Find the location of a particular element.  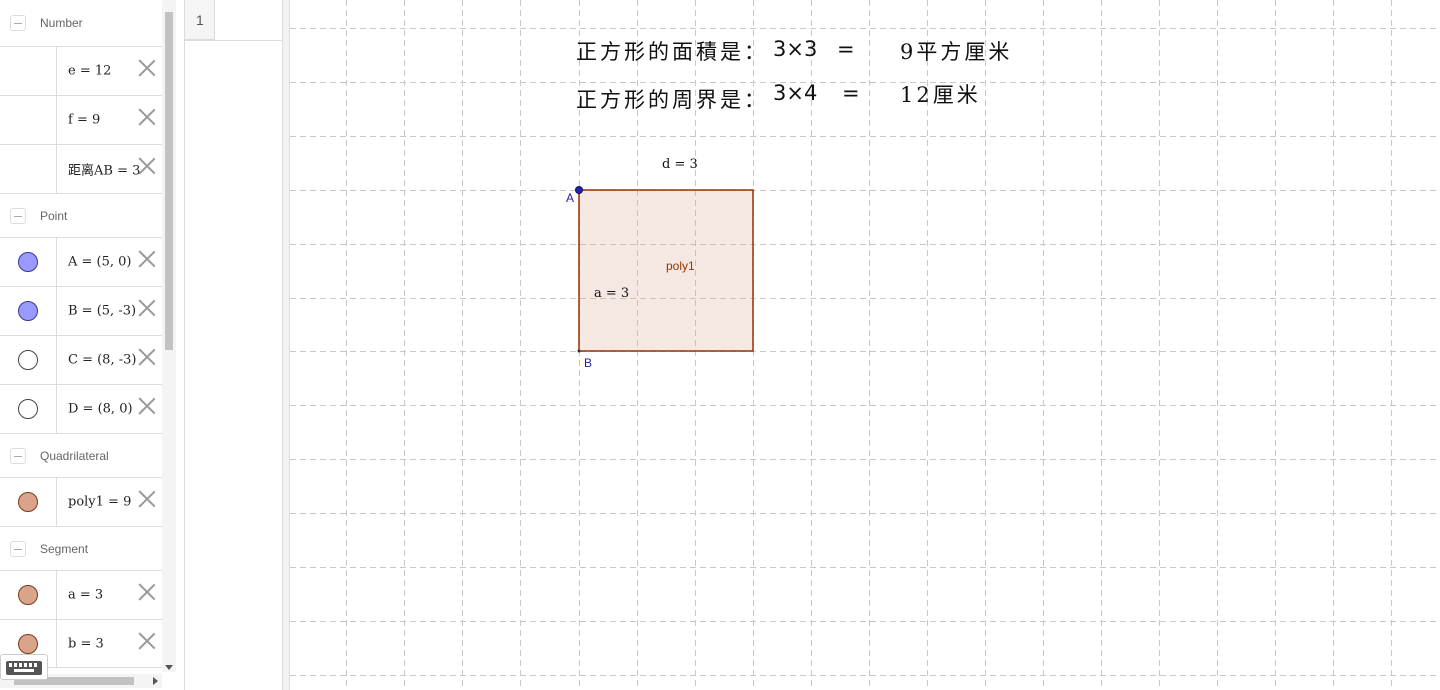

category-point: Point is located at coordinates (81, 215).